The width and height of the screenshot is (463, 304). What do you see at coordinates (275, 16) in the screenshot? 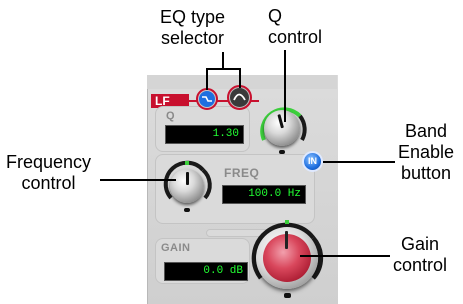
I see `callout-line-1: Q` at bounding box center [275, 16].